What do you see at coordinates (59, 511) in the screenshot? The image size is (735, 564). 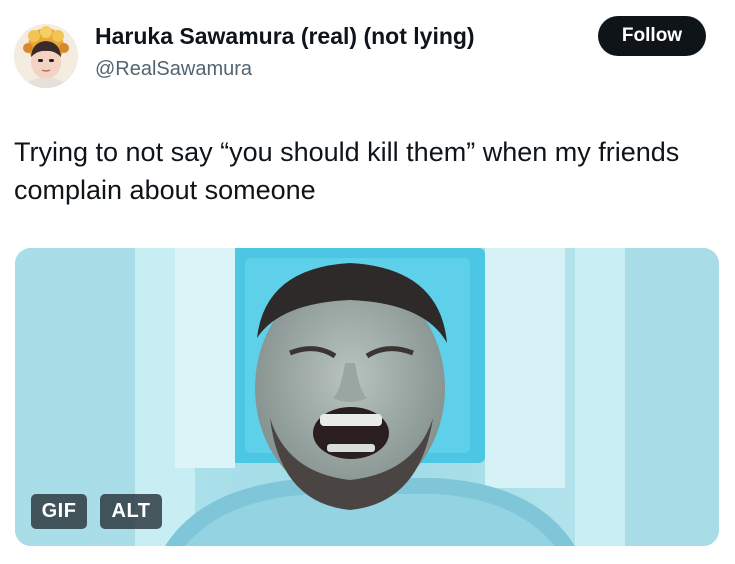 I see `gif-badge: GIF` at bounding box center [59, 511].